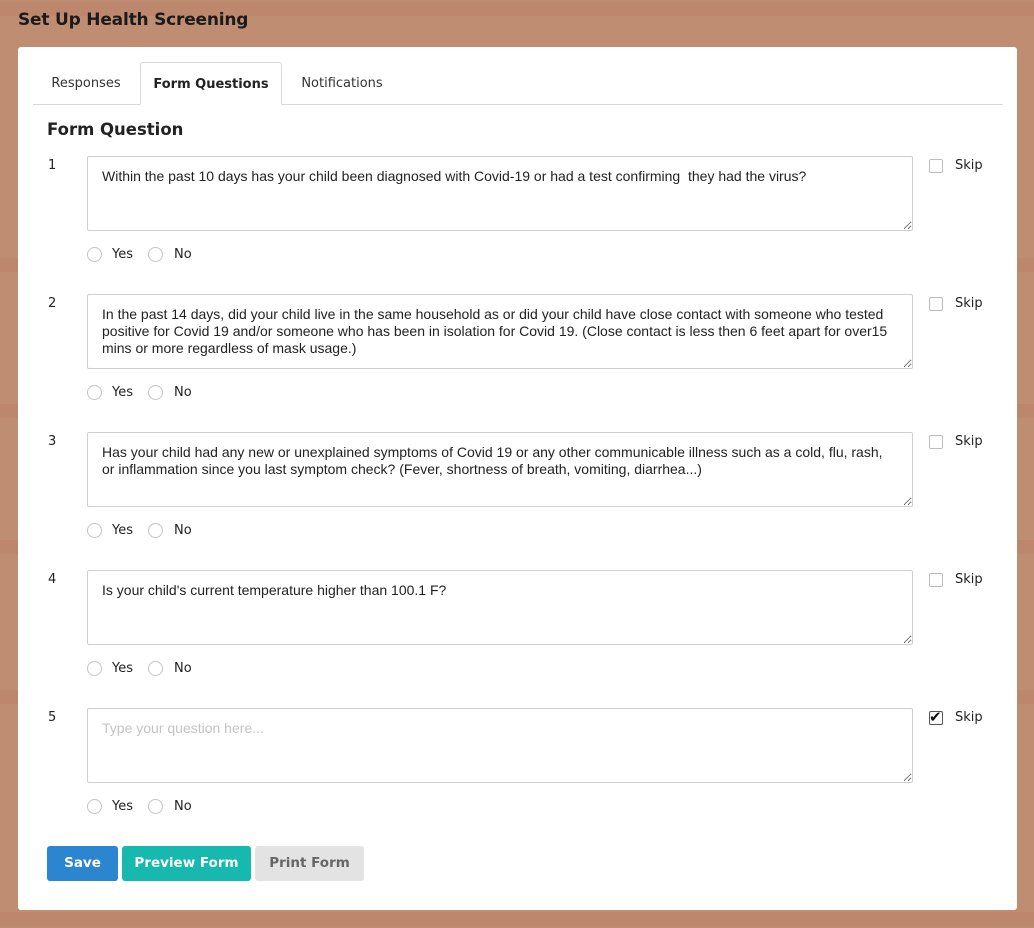  I want to click on checkmark-icon: ✔, so click(935, 717).